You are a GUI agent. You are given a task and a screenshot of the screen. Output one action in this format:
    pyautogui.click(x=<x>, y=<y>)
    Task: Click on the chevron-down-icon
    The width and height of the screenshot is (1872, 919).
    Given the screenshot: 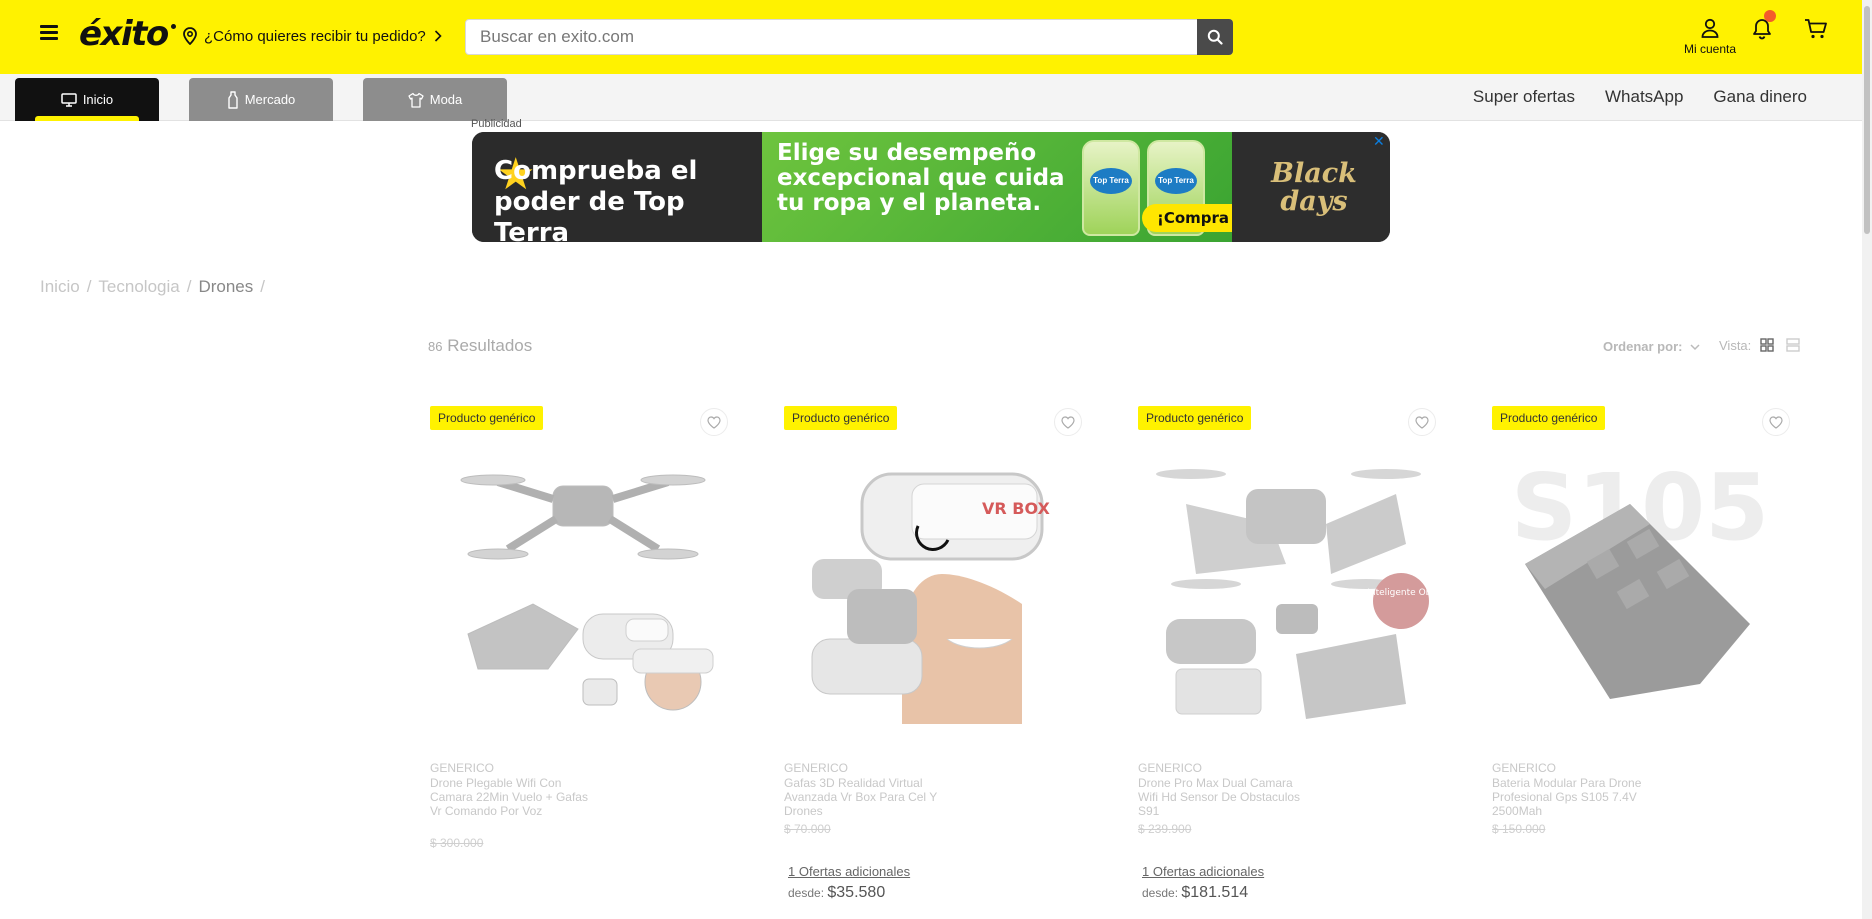 What is the action you would take?
    pyautogui.click(x=1695, y=347)
    